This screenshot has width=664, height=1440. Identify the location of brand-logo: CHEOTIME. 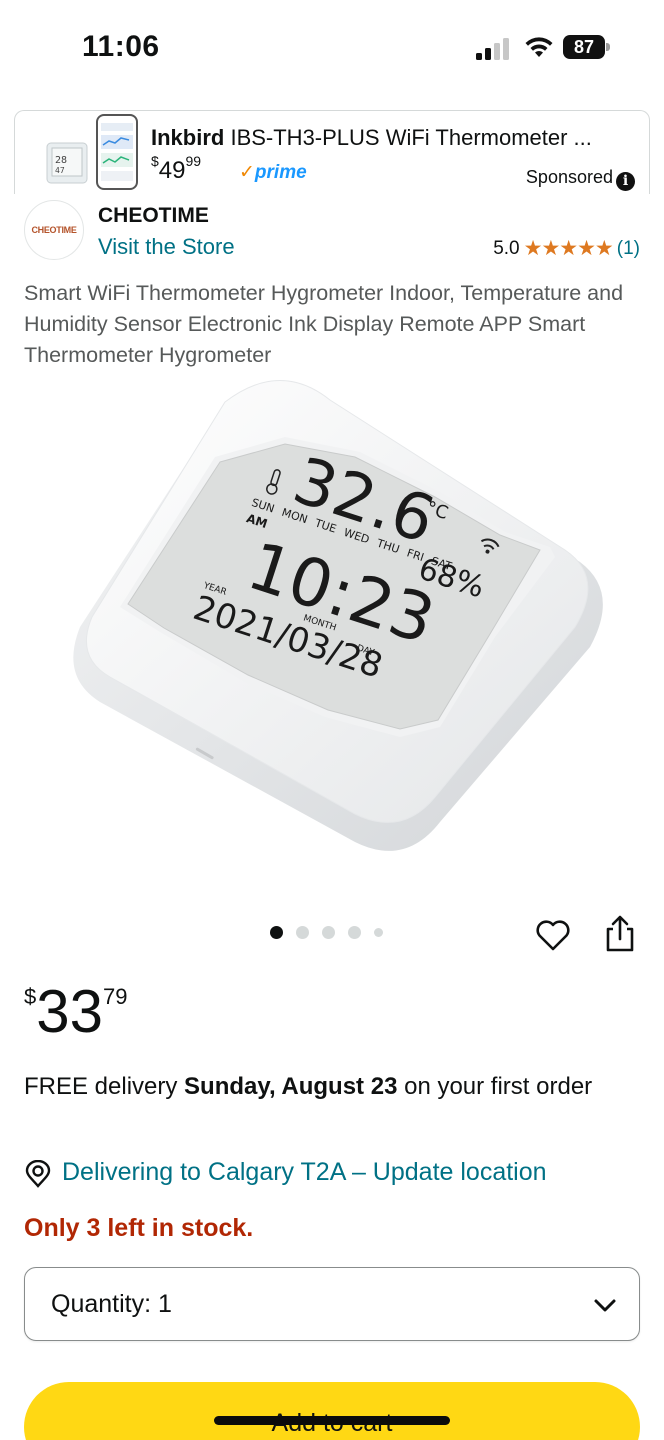
(54, 230).